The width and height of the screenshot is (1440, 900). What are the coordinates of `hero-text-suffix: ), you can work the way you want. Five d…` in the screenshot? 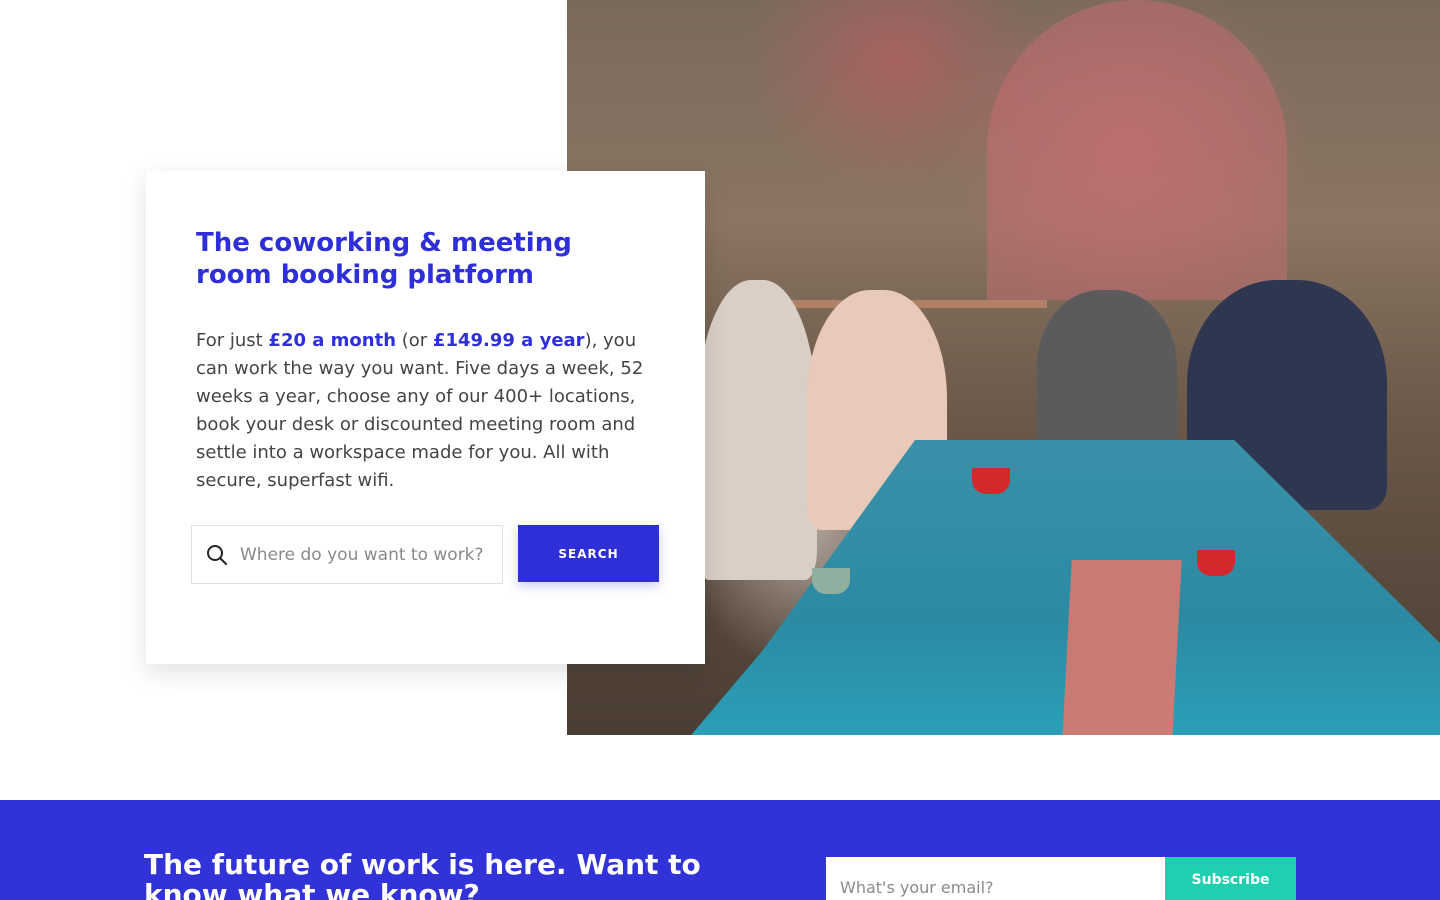 It's located at (420, 410).